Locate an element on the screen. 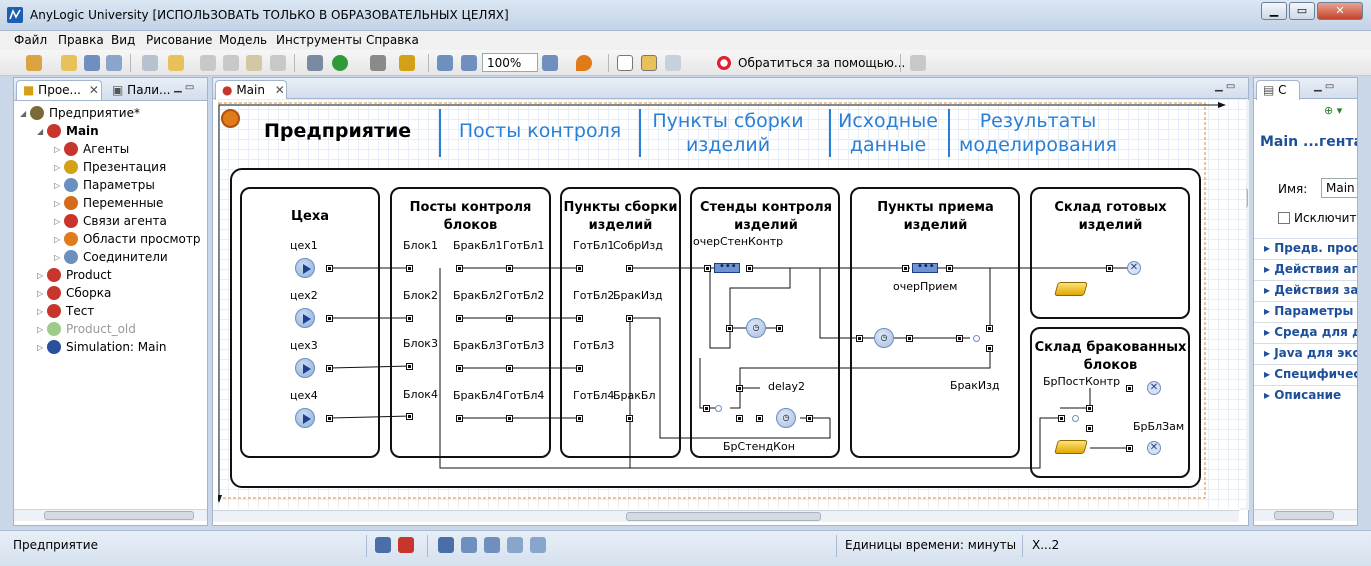  selection-icon is located at coordinates (446, 545).